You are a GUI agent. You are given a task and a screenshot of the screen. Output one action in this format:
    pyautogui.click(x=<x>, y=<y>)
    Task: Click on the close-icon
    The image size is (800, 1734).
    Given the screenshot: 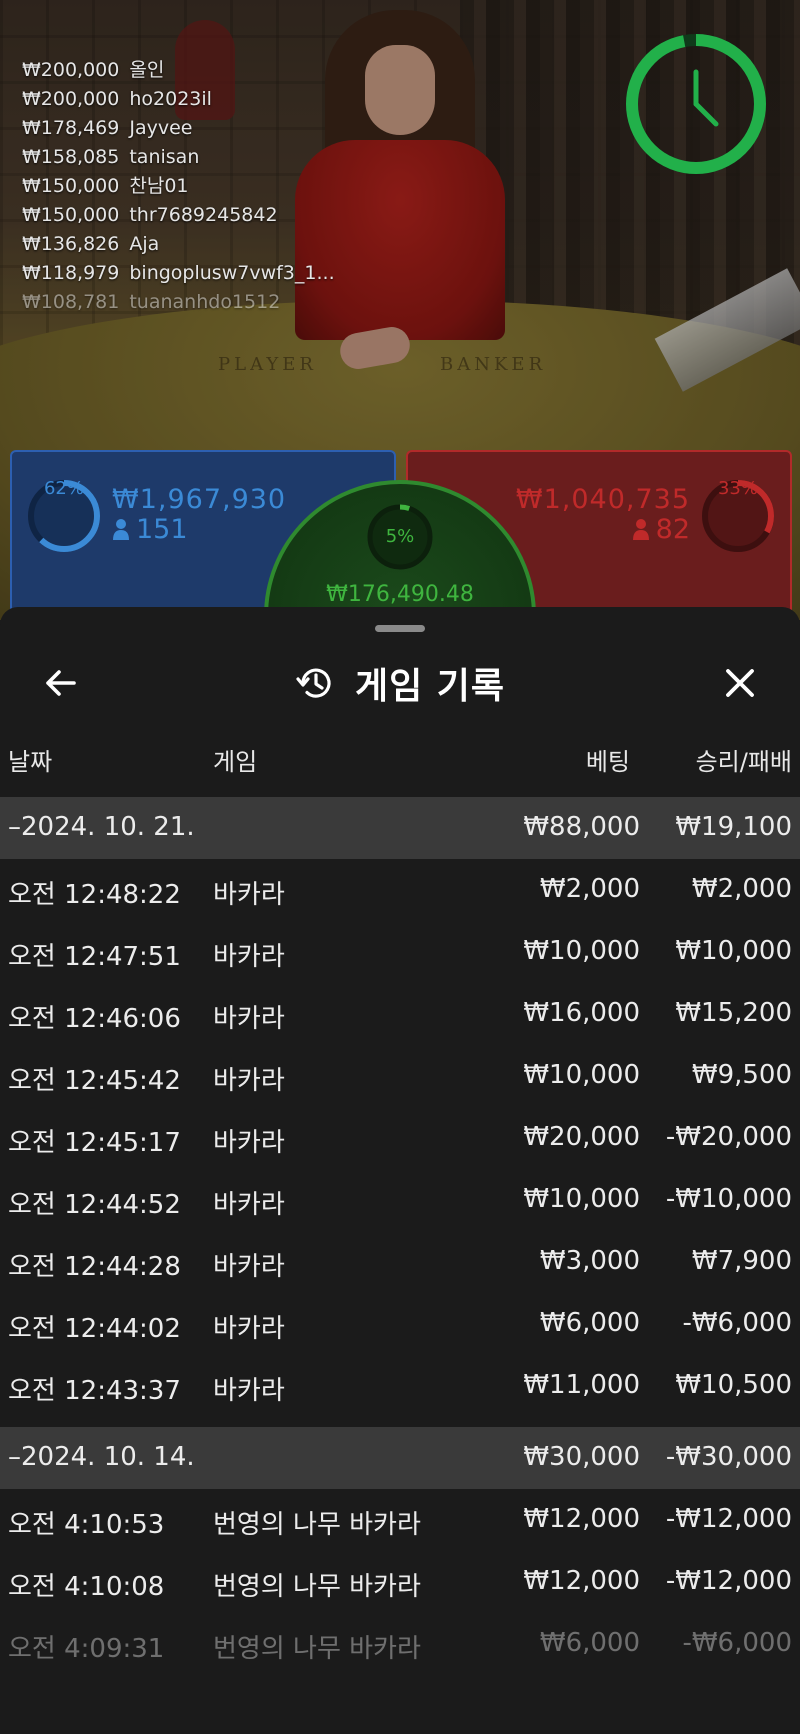 What is the action you would take?
    pyautogui.click(x=740, y=683)
    